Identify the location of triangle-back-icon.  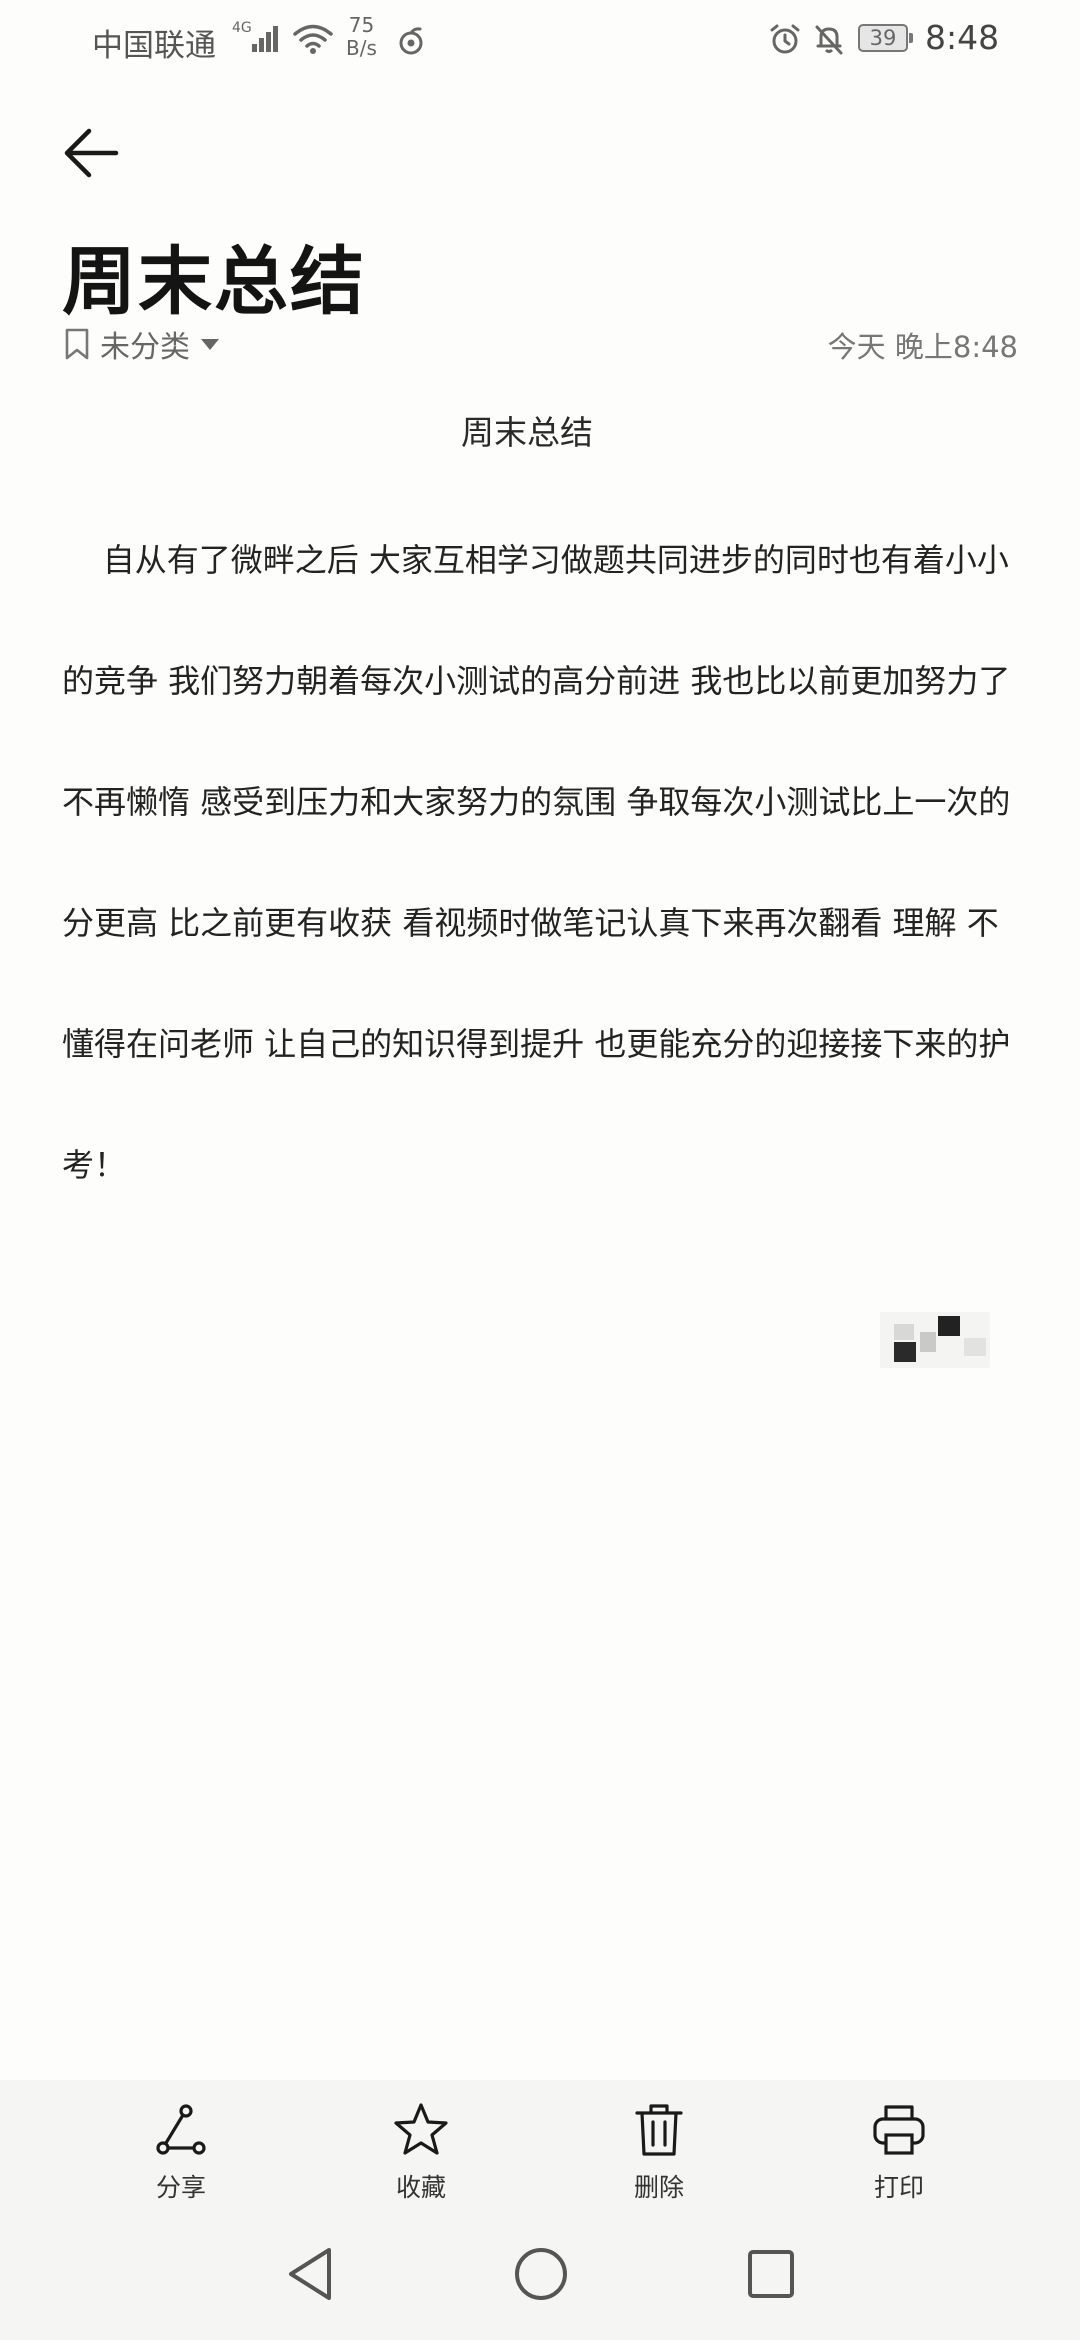
(310, 2274).